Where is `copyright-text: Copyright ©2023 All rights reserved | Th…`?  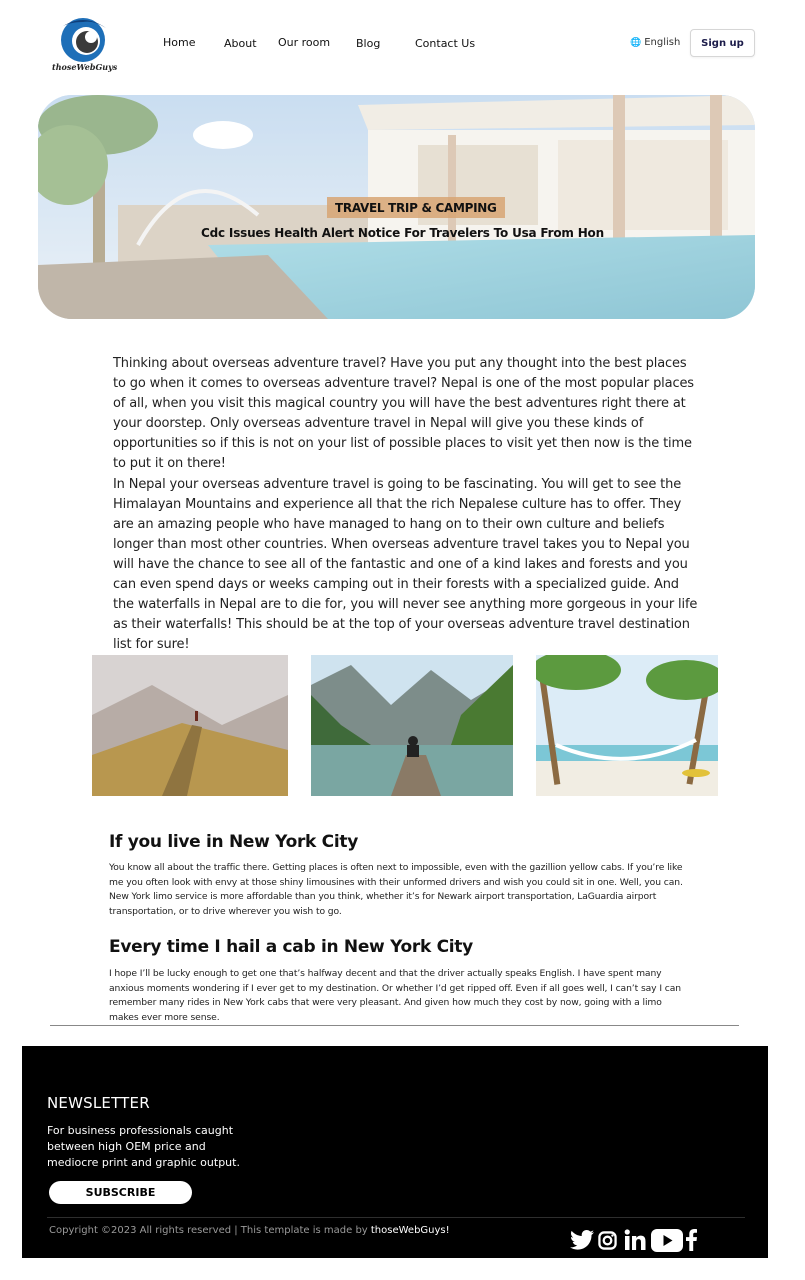
copyright-text: Copyright ©2023 All rights reserved | Th… is located at coordinates (249, 1230).